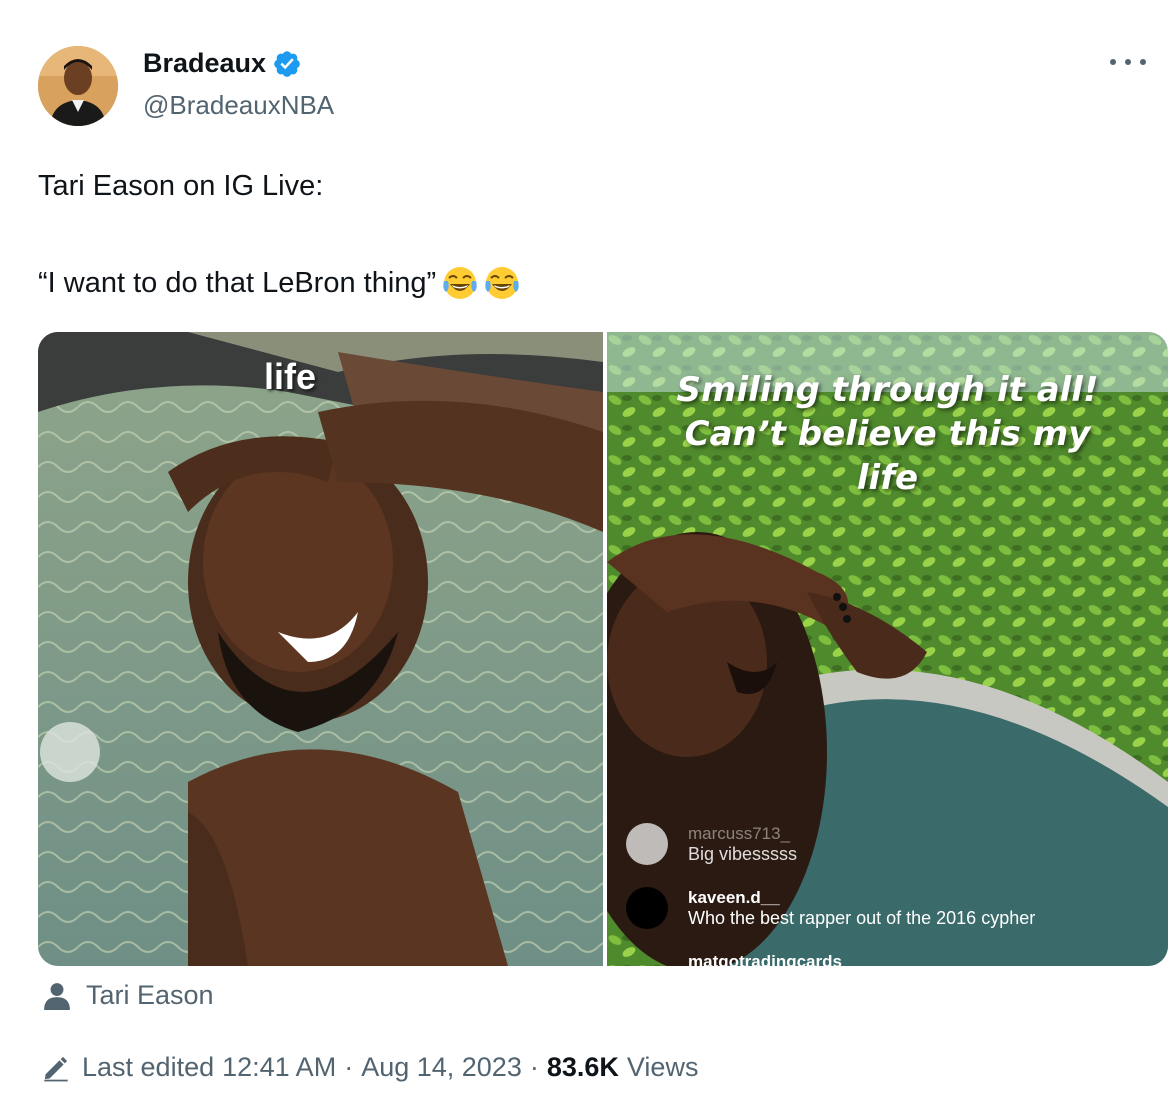  I want to click on comment-message: Big vibesssss, so click(743, 854).